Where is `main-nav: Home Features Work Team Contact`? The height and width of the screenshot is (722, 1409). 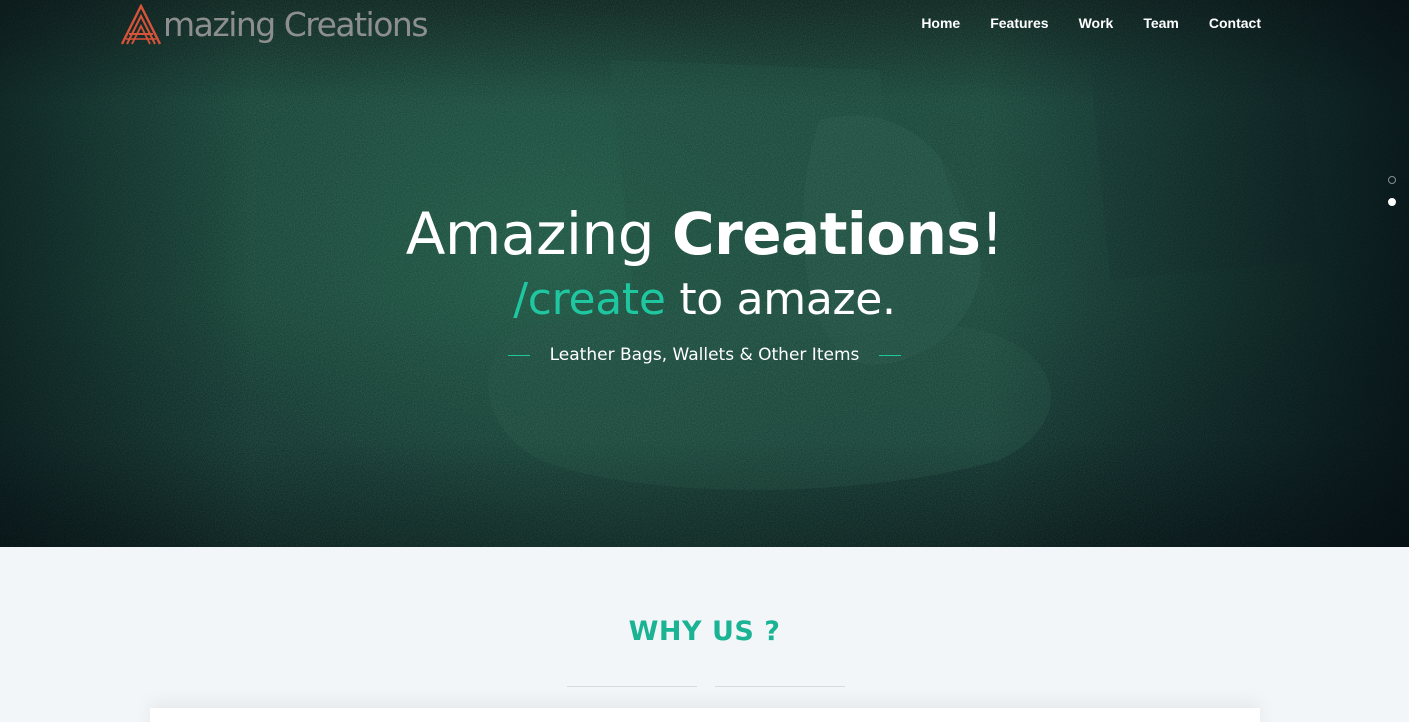 main-nav: Home Features Work Team Contact is located at coordinates (1076, 23).